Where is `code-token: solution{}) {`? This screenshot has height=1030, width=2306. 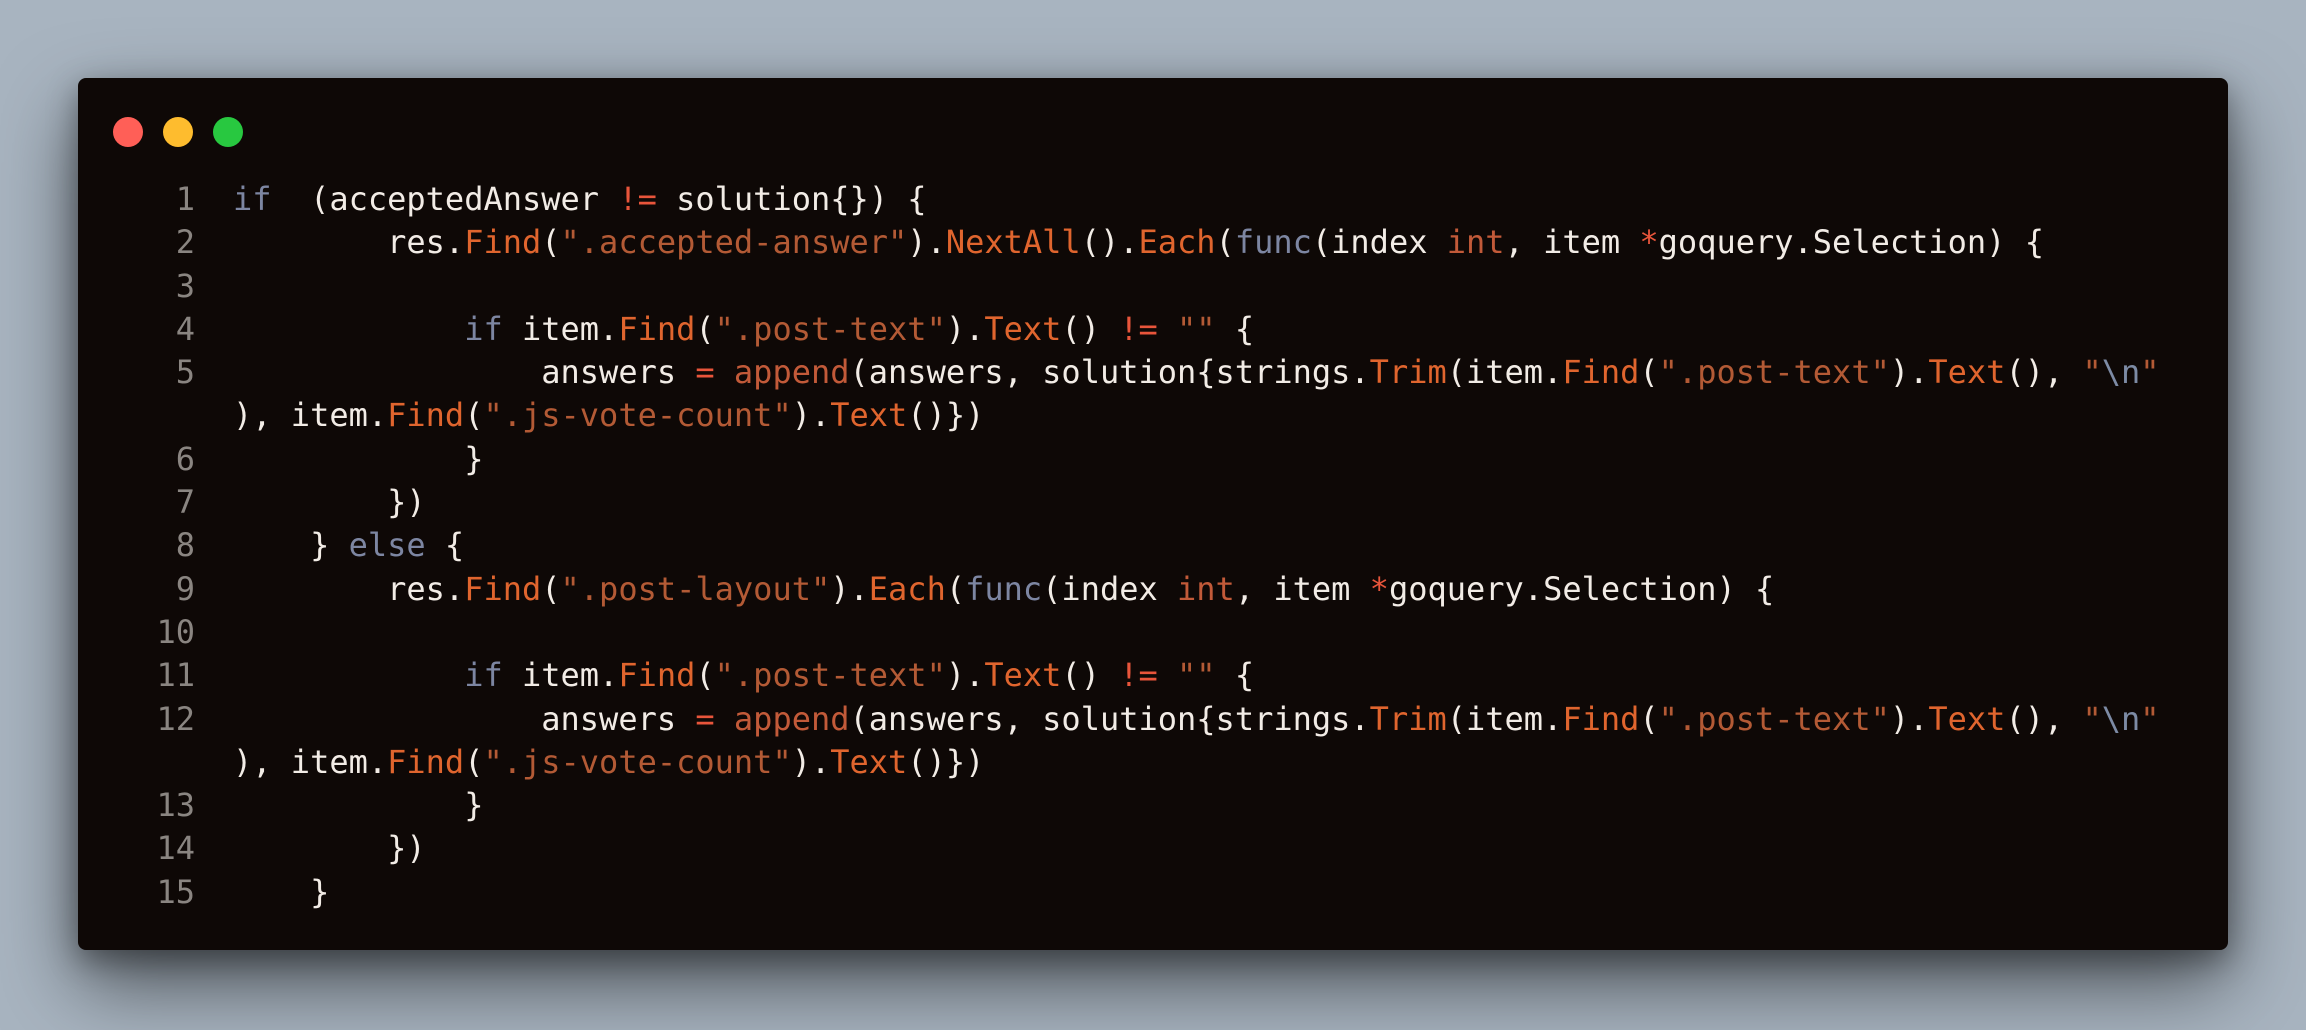 code-token: solution{}) { is located at coordinates (791, 199).